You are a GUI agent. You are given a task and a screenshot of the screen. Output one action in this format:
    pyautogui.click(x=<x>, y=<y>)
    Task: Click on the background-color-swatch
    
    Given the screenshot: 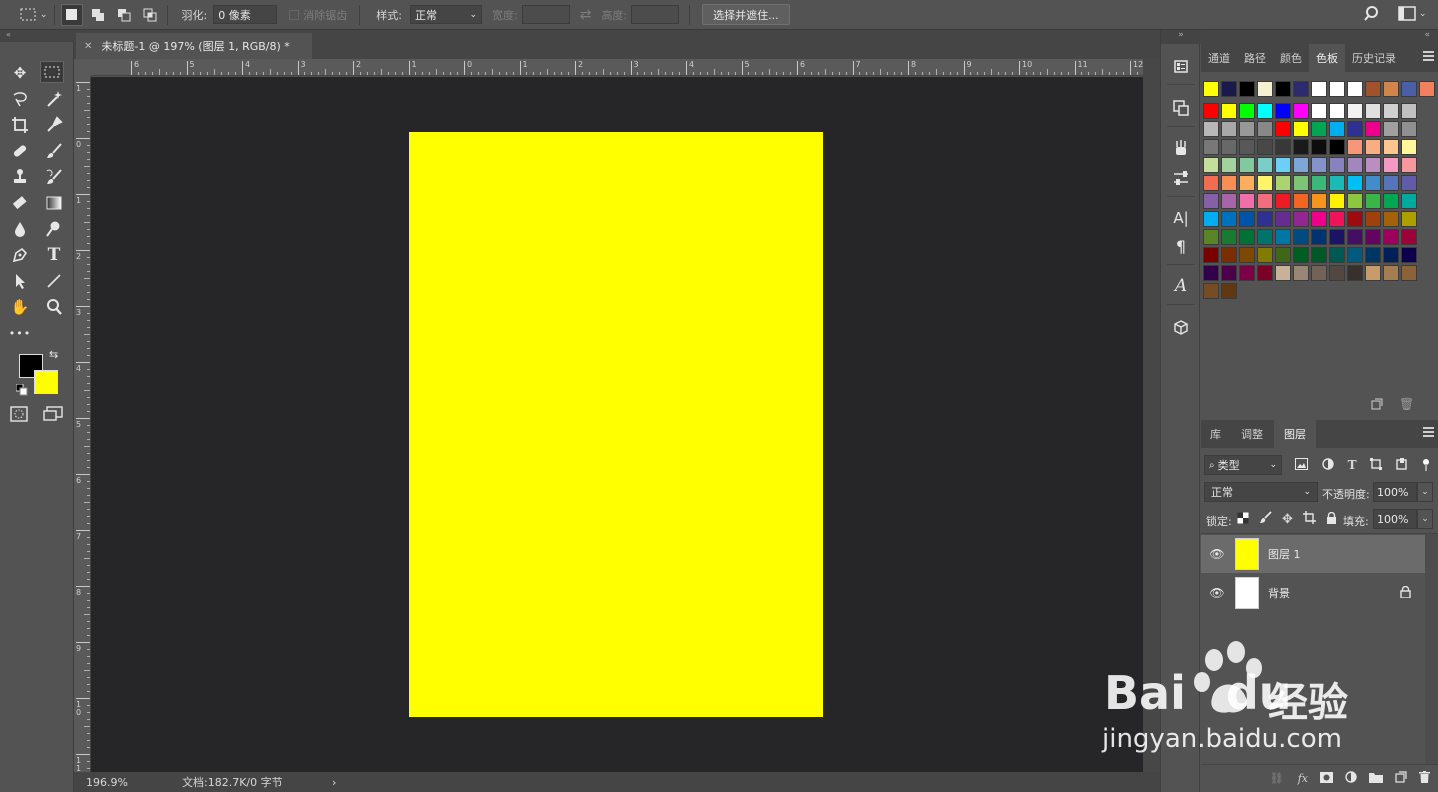 What is the action you would take?
    pyautogui.click(x=46, y=382)
    